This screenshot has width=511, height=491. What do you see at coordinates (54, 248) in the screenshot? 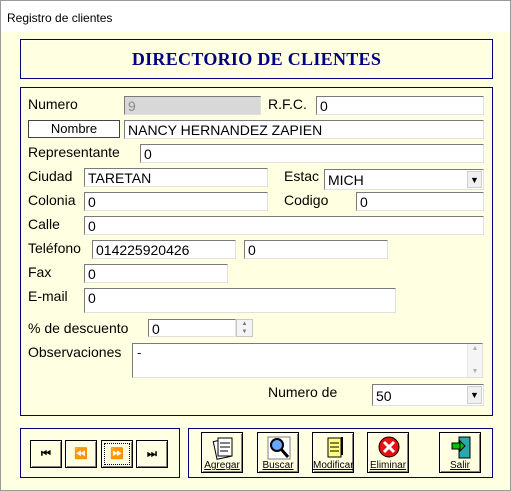
I see `telefono-label: Teléfono` at bounding box center [54, 248].